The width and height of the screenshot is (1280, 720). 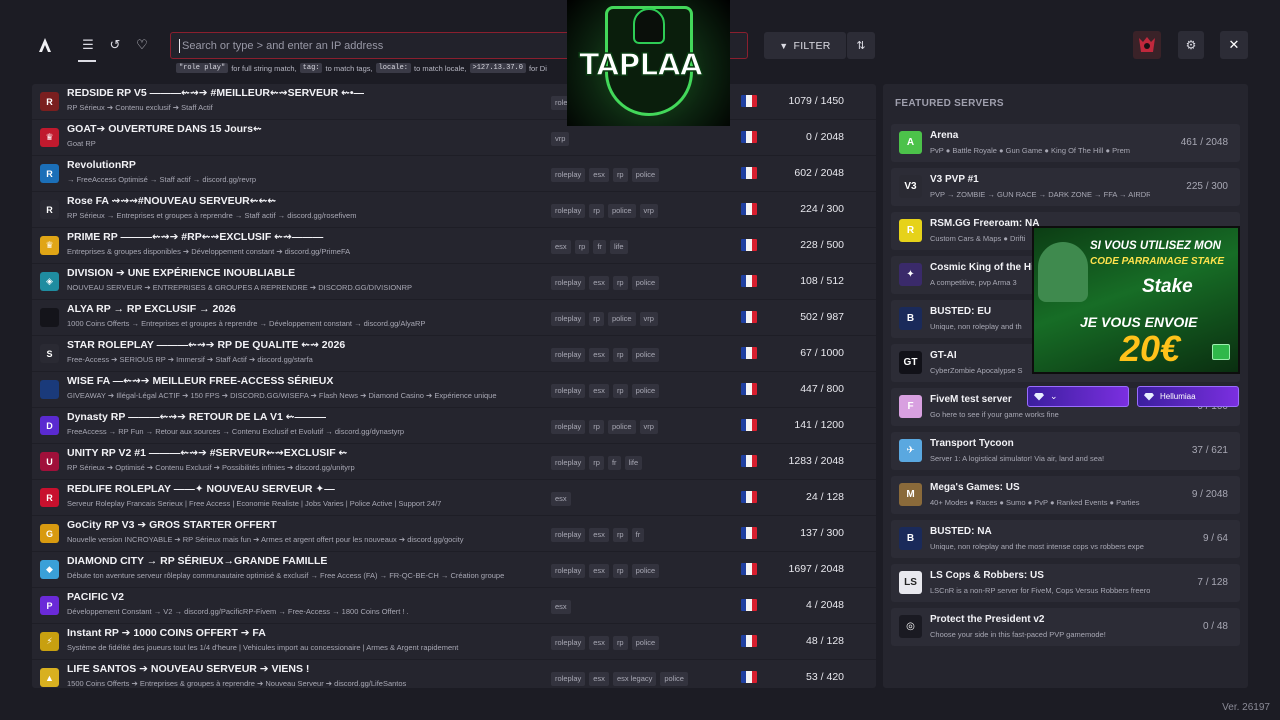 I want to click on hint-code: "role play", so click(x=202, y=68).